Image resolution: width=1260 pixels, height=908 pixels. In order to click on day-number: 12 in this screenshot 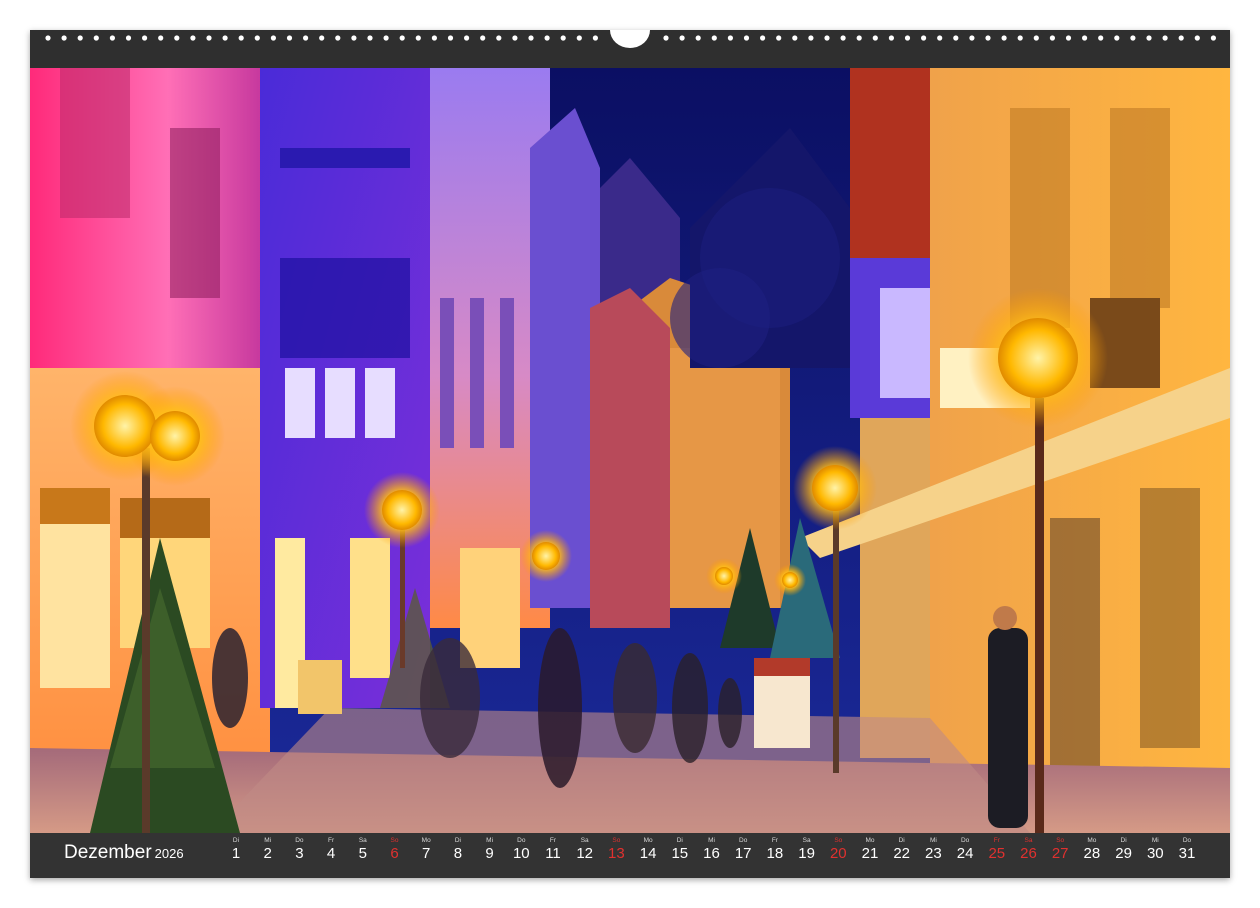, I will do `click(585, 853)`.